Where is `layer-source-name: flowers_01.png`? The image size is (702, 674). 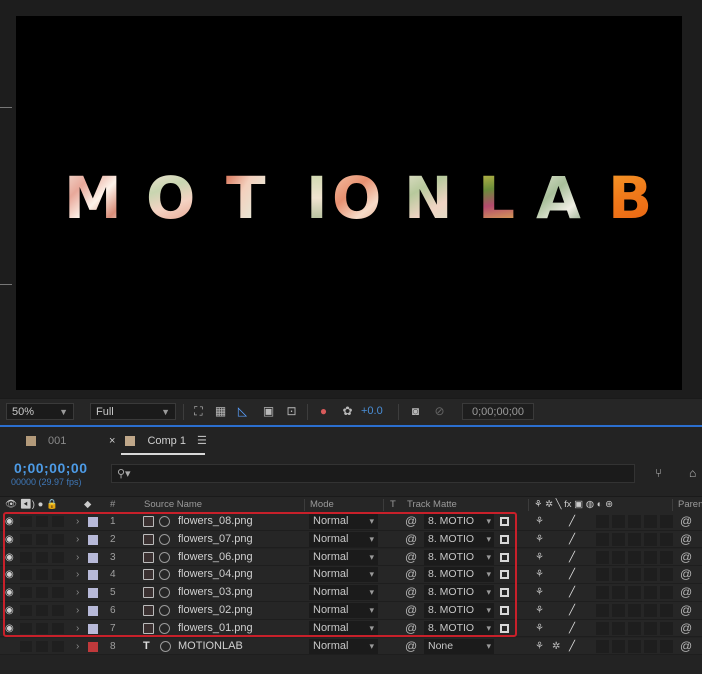
layer-source-name: flowers_01.png is located at coordinates (215, 628).